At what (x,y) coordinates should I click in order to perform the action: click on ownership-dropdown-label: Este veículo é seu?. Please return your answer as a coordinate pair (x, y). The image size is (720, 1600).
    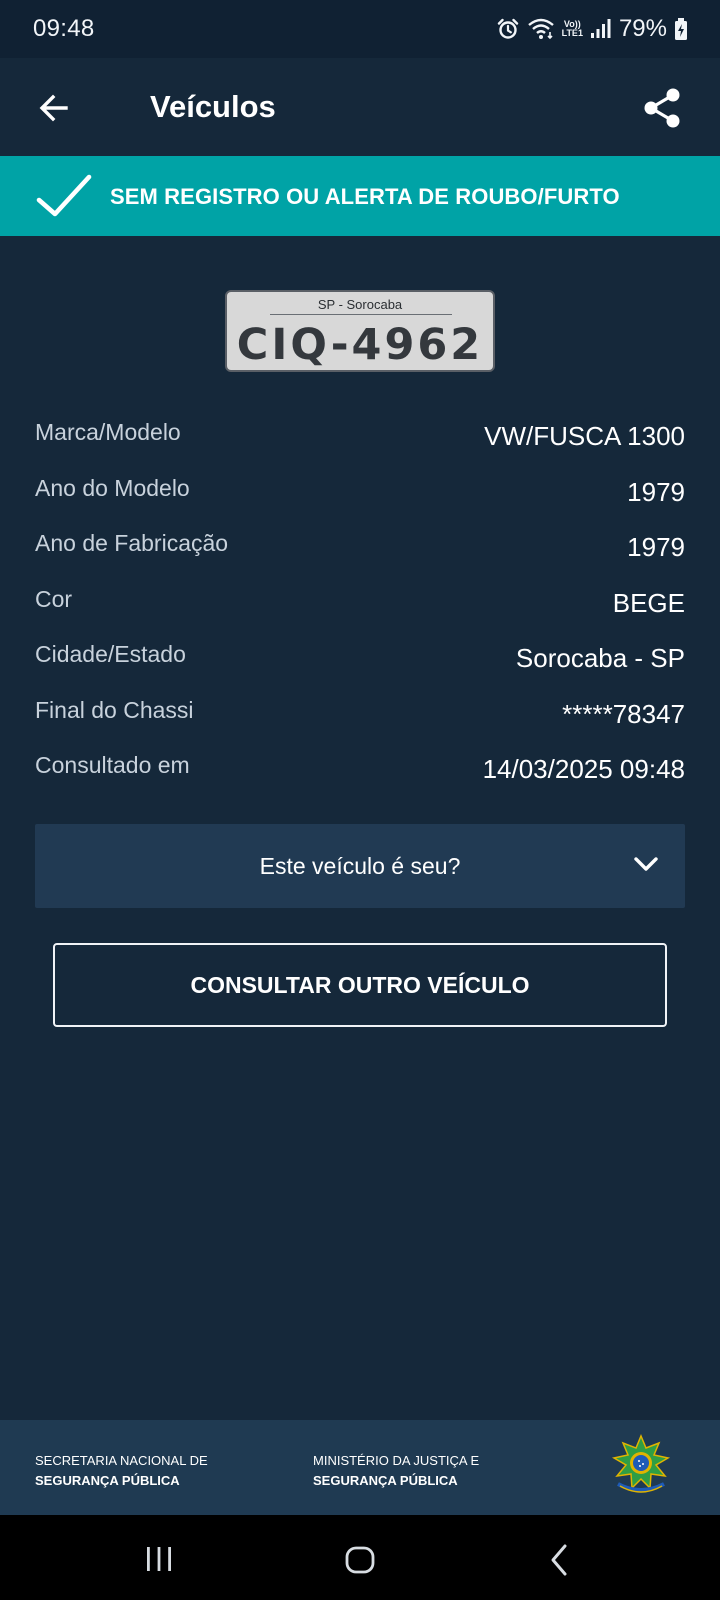
    Looking at the image, I should click on (360, 866).